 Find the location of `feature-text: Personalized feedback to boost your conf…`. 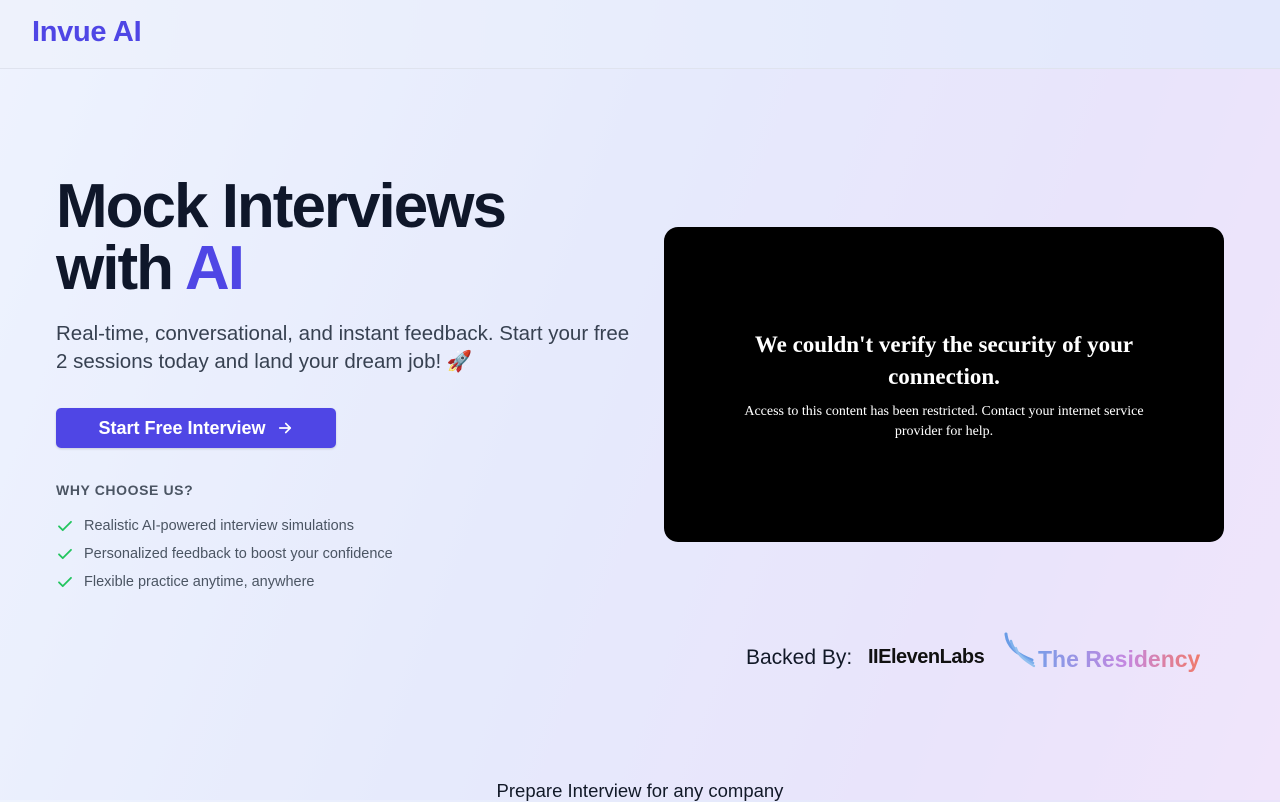

feature-text: Personalized feedback to boost your conf… is located at coordinates (238, 554).